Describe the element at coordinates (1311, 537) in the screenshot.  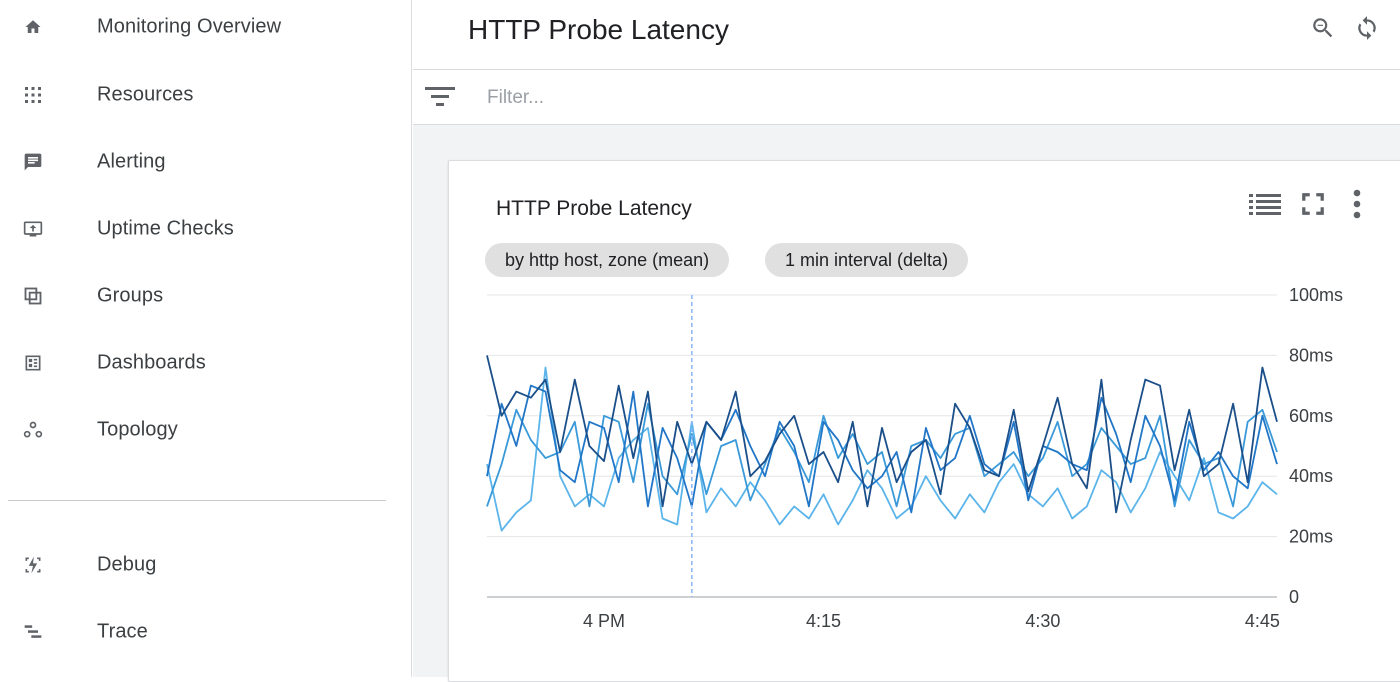
I see `y-tick-label: 20ms` at that location.